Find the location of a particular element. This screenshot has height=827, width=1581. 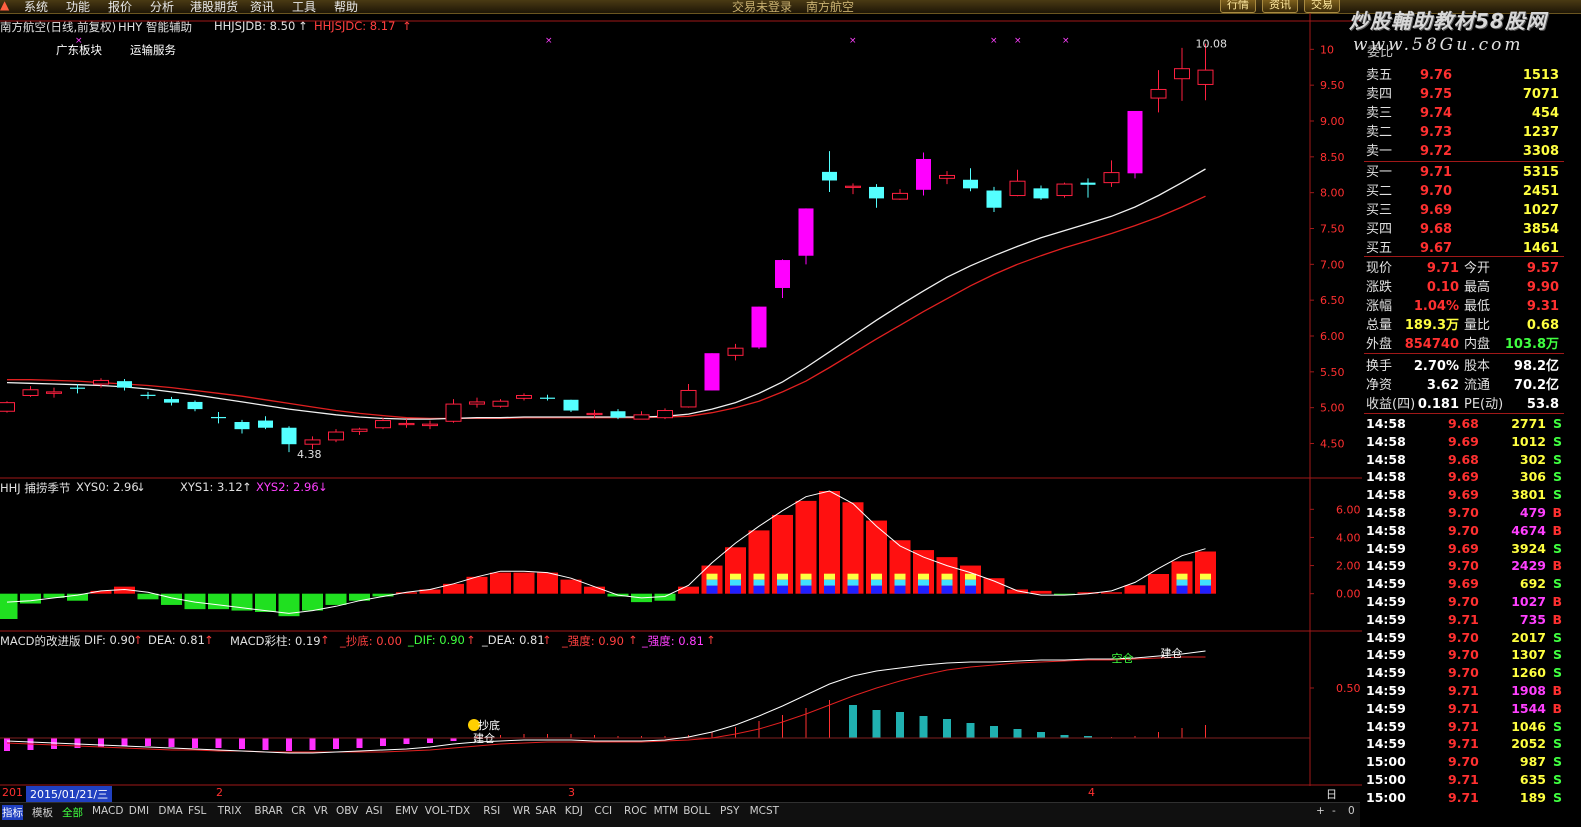

indicator-tab-dma: DMA is located at coordinates (170, 811).